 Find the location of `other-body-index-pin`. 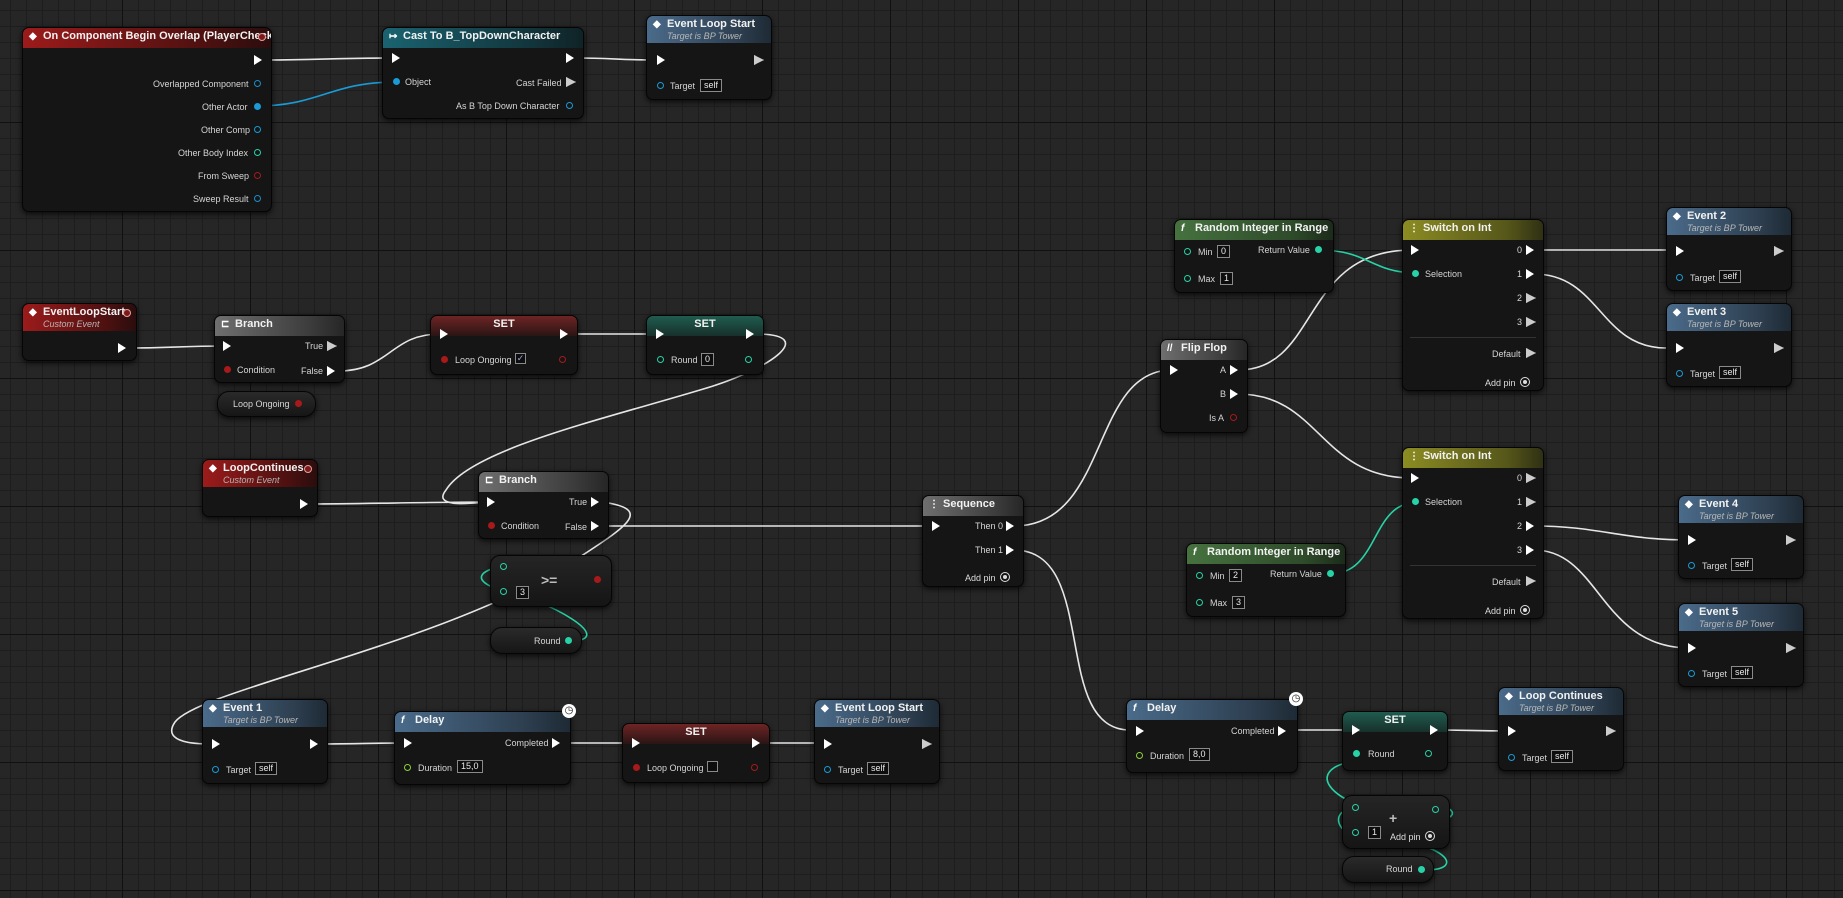

other-body-index-pin is located at coordinates (257, 152).